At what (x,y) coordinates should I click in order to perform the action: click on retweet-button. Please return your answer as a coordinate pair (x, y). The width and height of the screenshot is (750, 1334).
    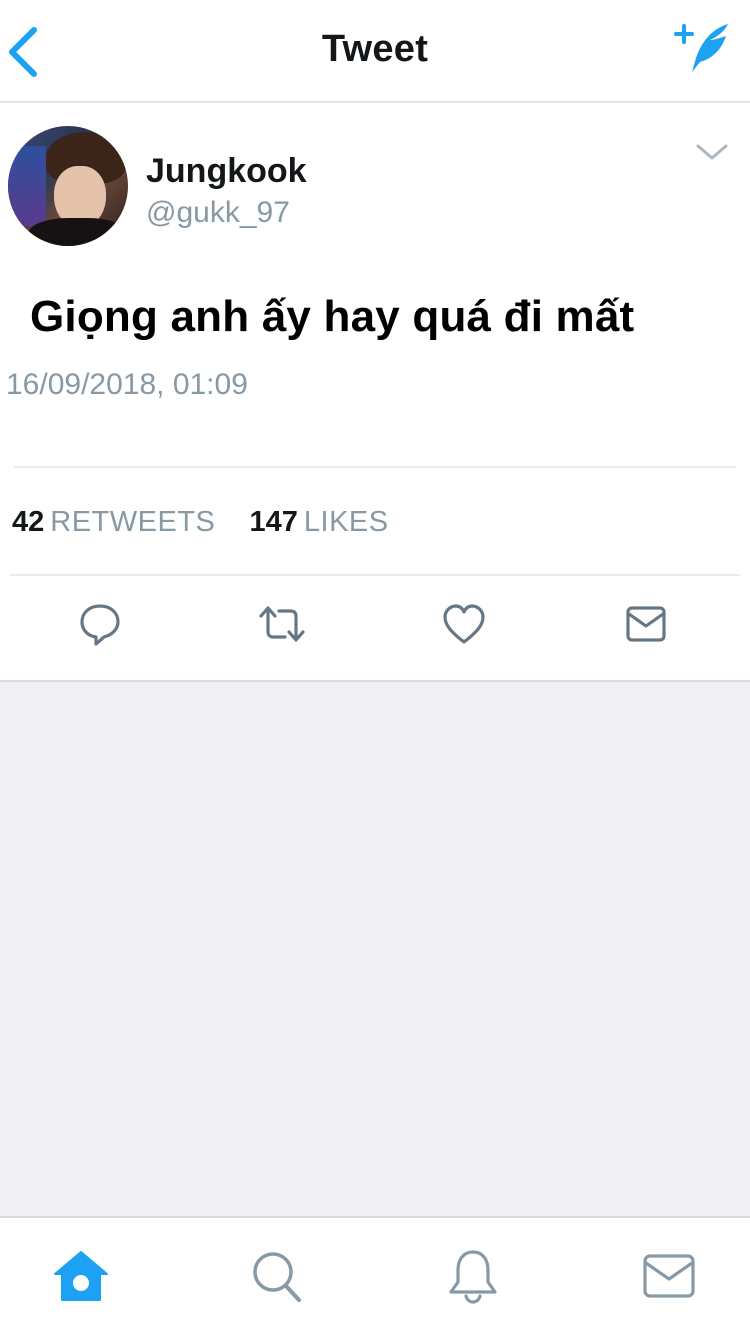
    Looking at the image, I should click on (282, 626).